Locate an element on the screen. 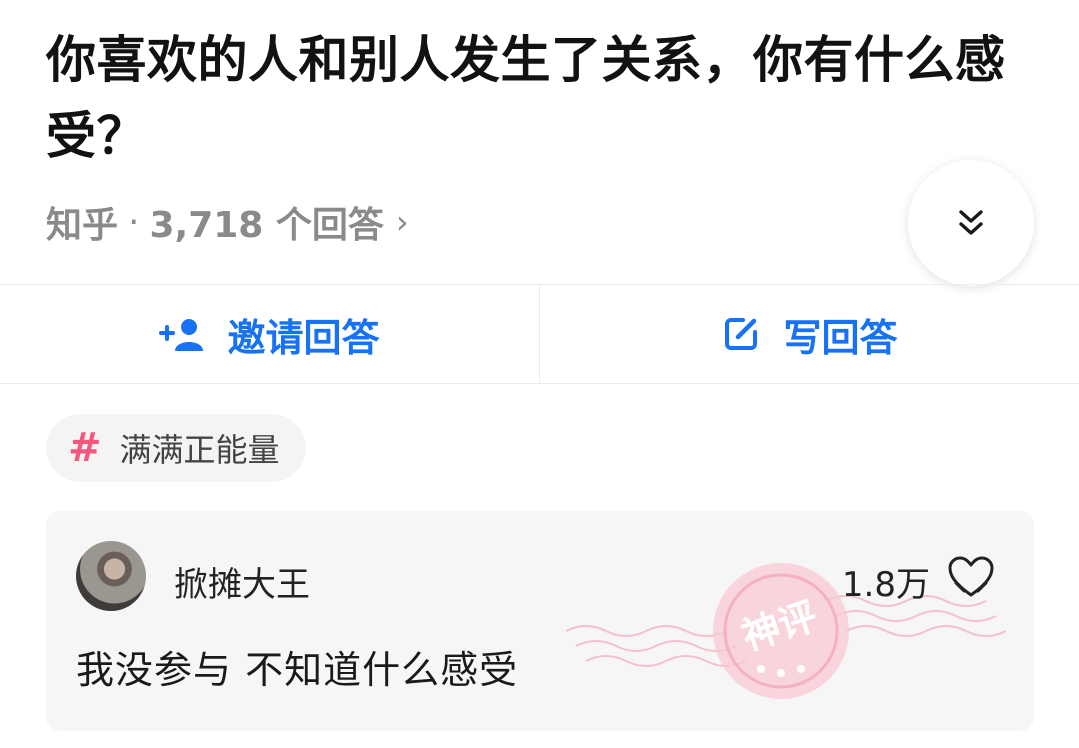 Image resolution: width=1079 pixels, height=748 pixels. invite-answer-button: 邀请回答 is located at coordinates (269, 334).